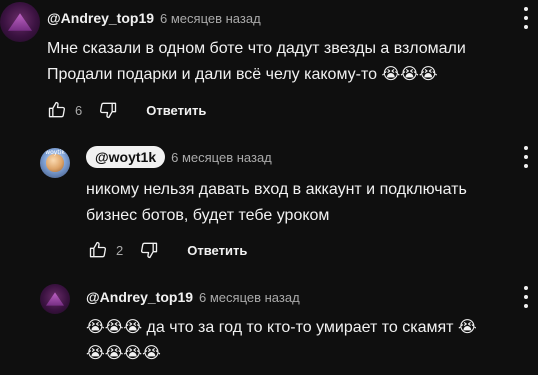 This screenshot has height=375, width=538. I want to click on comment-header: @woyt1k 6 месяцев назад, so click(179, 157).